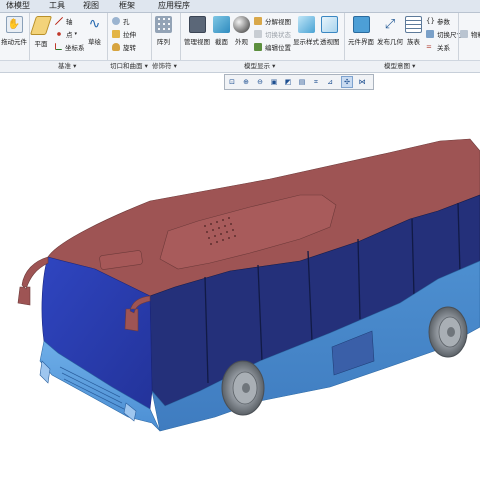 The height and width of the screenshot is (484, 480). Describe the element at coordinates (67, 66) in the screenshot. I see `group-label-datum: 基准 ▾` at that location.